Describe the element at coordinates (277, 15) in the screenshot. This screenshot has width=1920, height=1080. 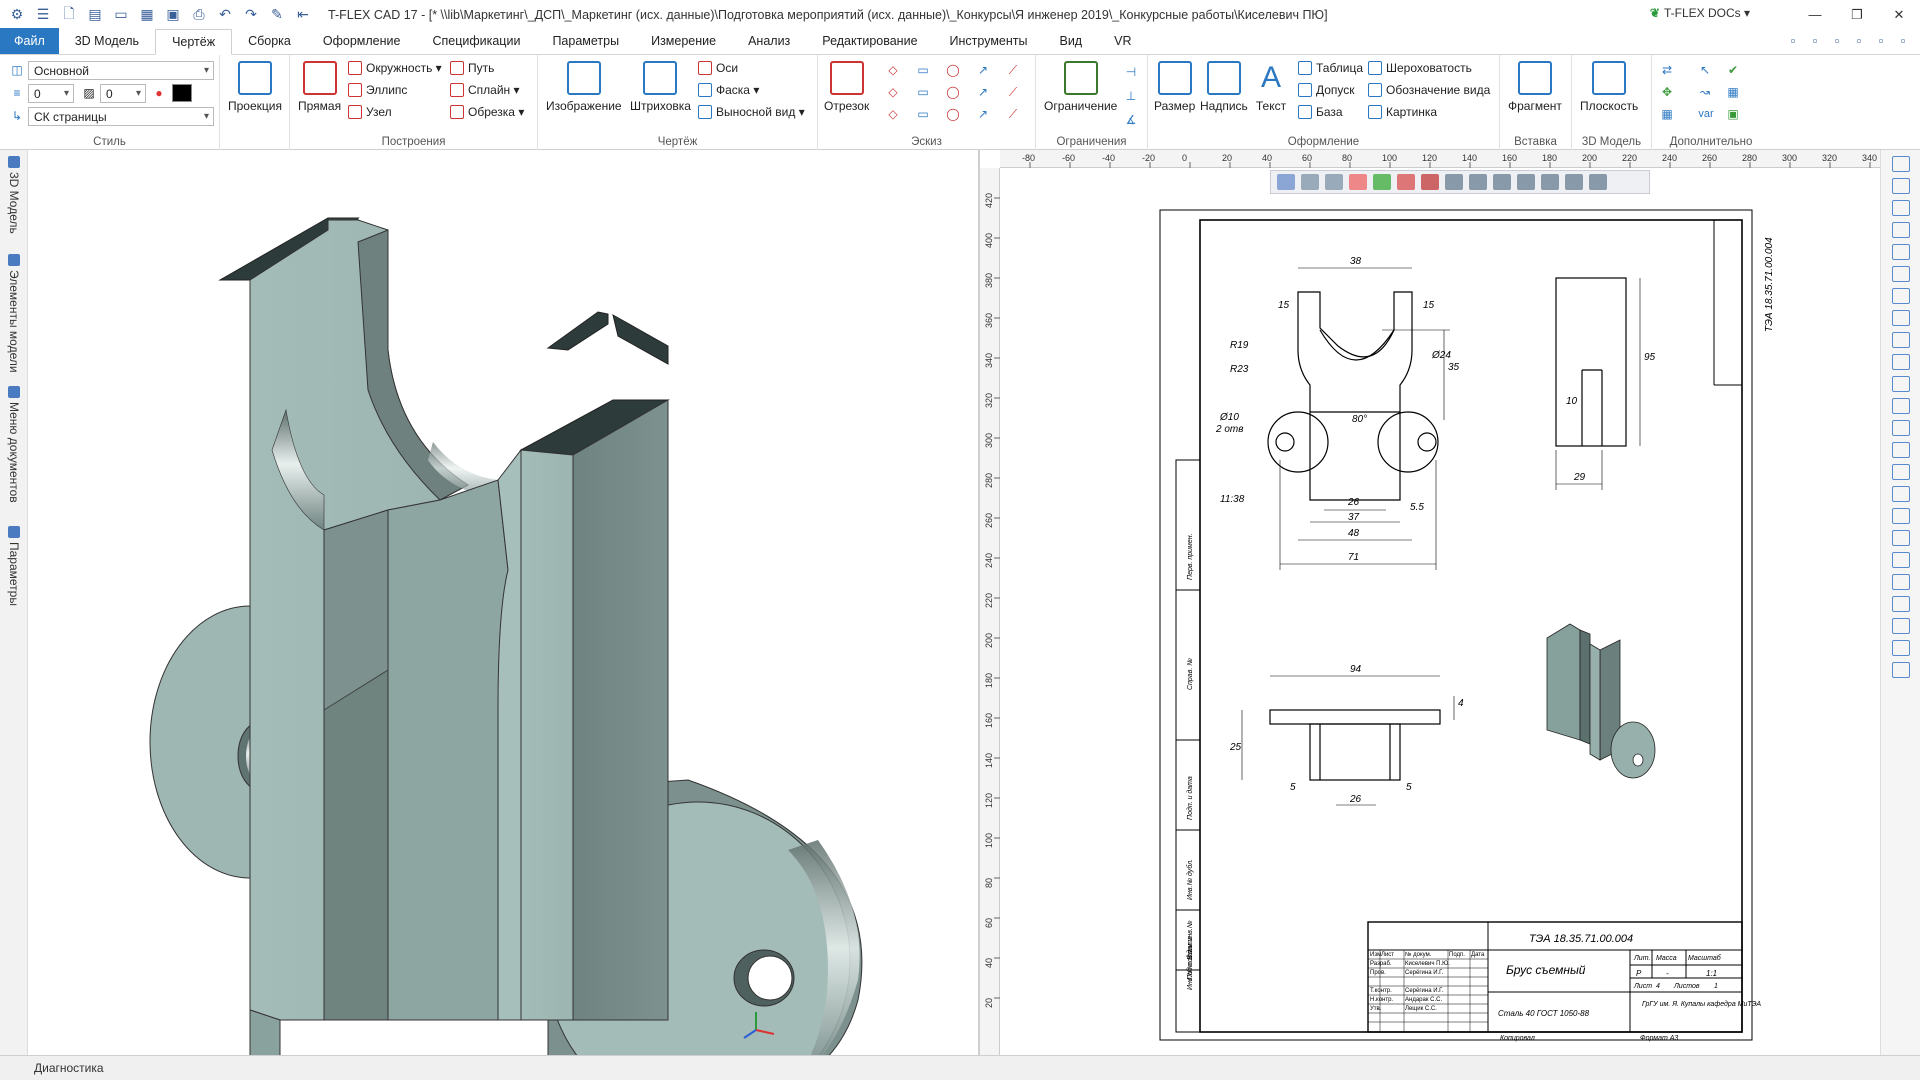
I see `script-icon: ✎` at that location.